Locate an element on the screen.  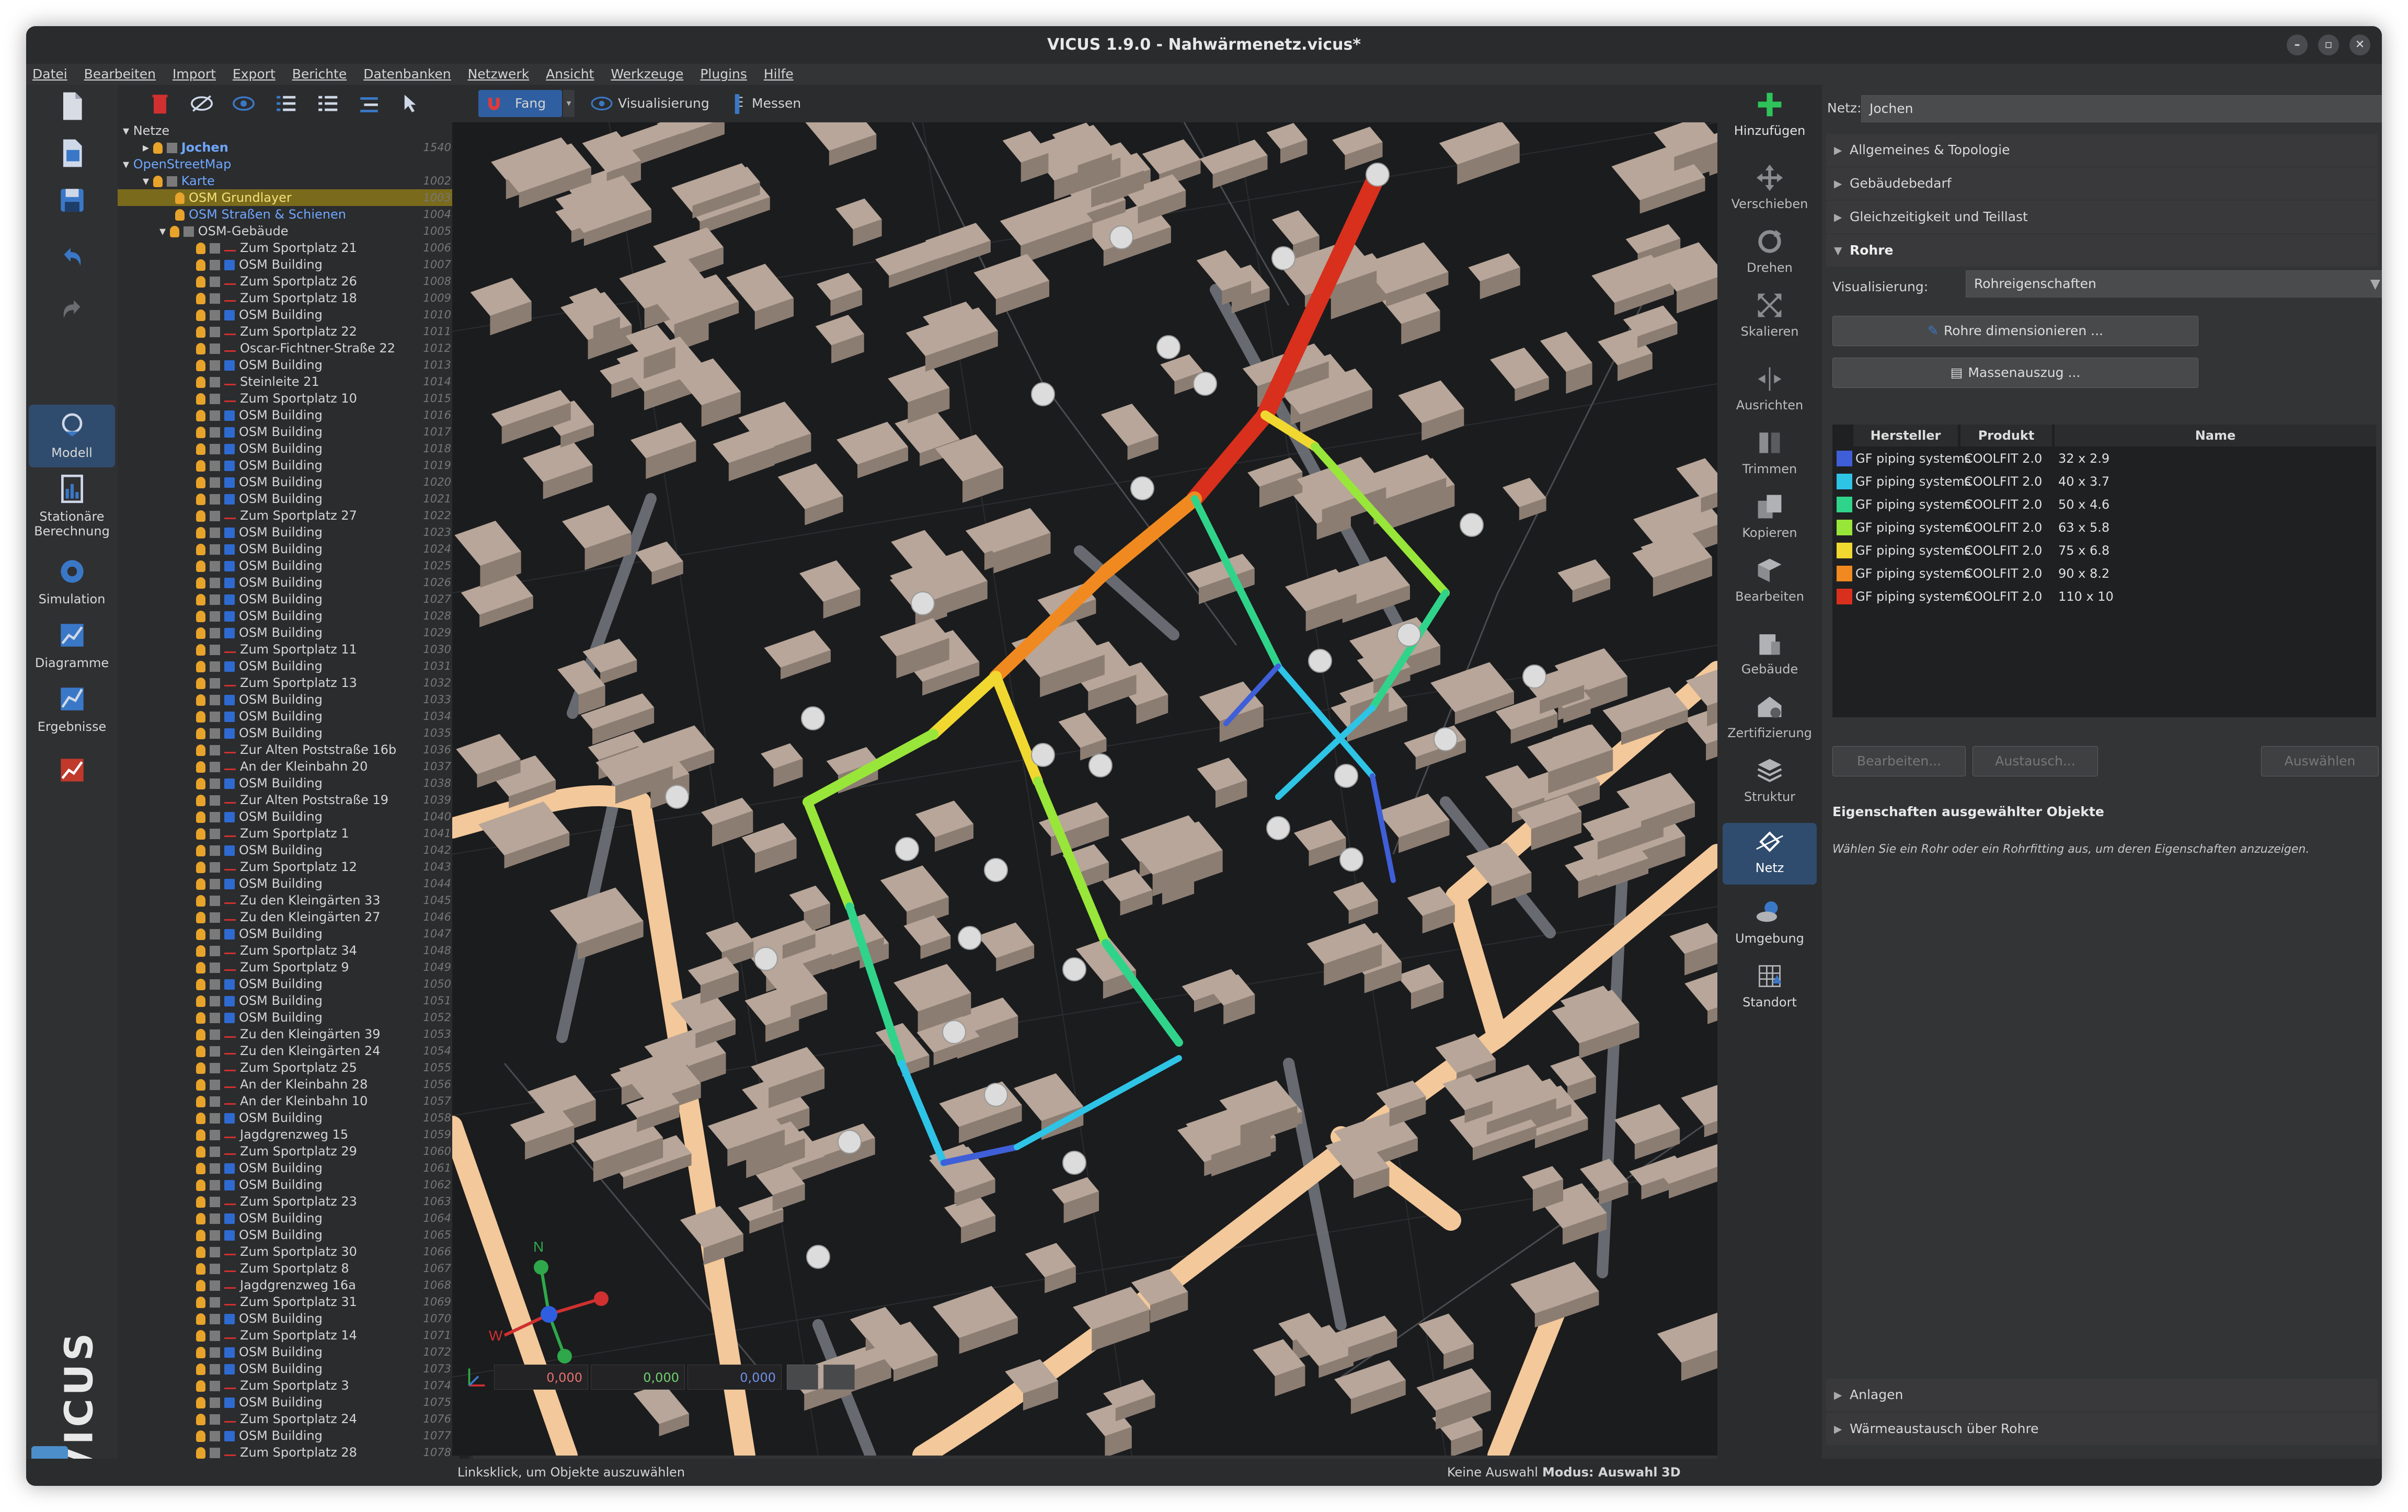
tree-item: OSM Building 1018 is located at coordinates (287, 449).